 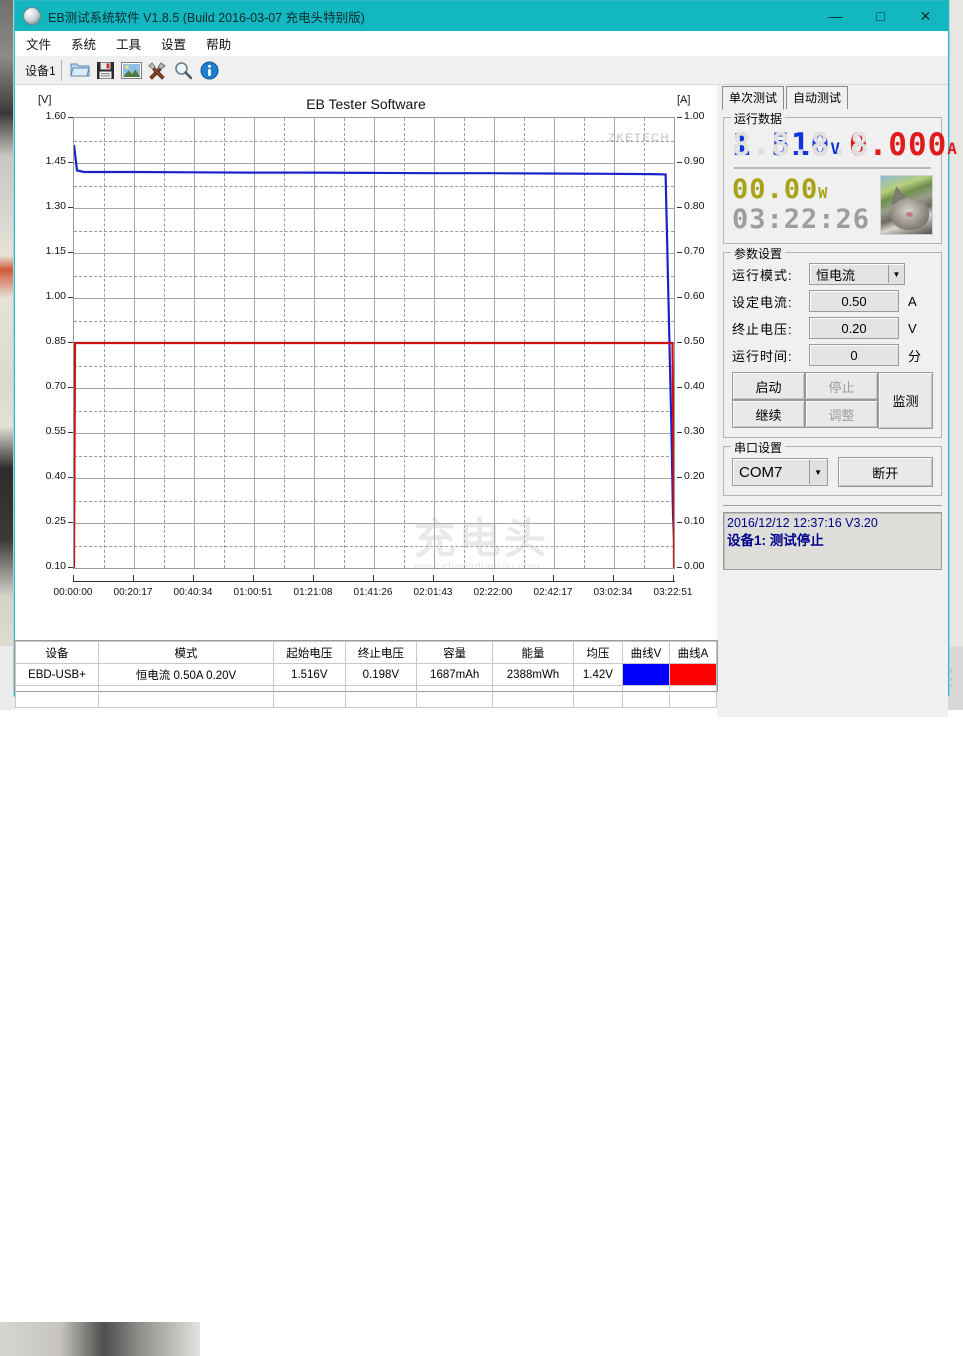 I want to click on save-icon, so click(x=106, y=70).